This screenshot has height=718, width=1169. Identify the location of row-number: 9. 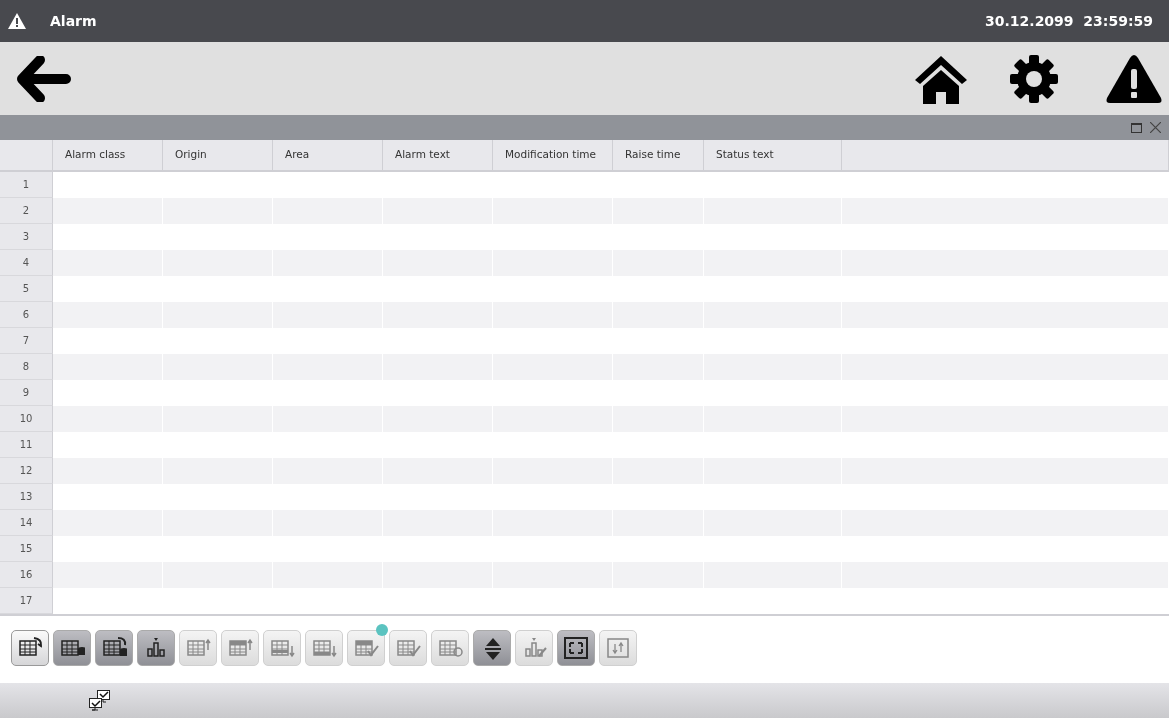
(26, 393).